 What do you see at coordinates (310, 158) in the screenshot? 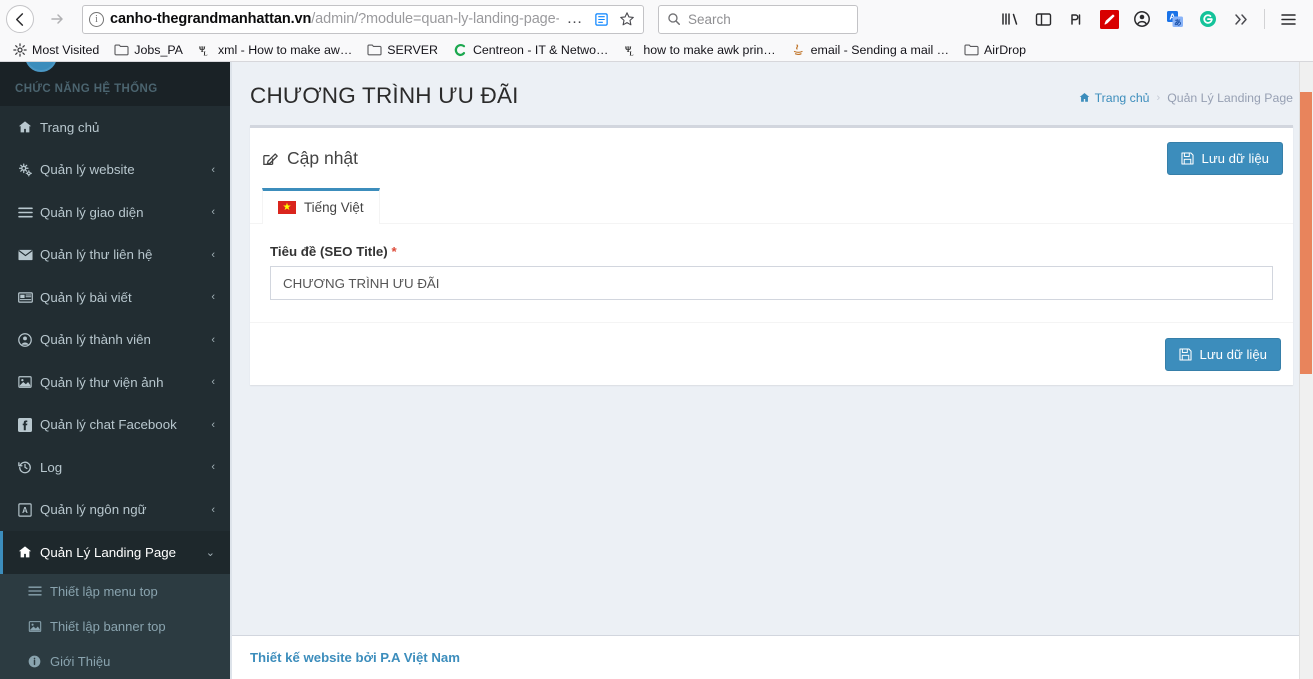
I see `box-title: Cập nhật` at bounding box center [310, 158].